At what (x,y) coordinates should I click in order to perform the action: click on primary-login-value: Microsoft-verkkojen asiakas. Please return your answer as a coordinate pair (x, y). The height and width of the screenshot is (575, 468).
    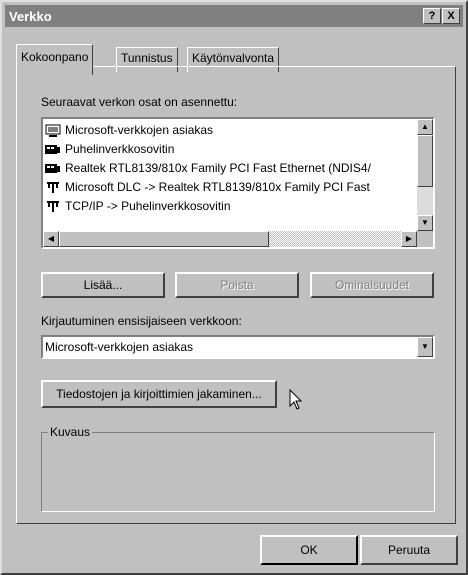
    Looking at the image, I should click on (119, 347).